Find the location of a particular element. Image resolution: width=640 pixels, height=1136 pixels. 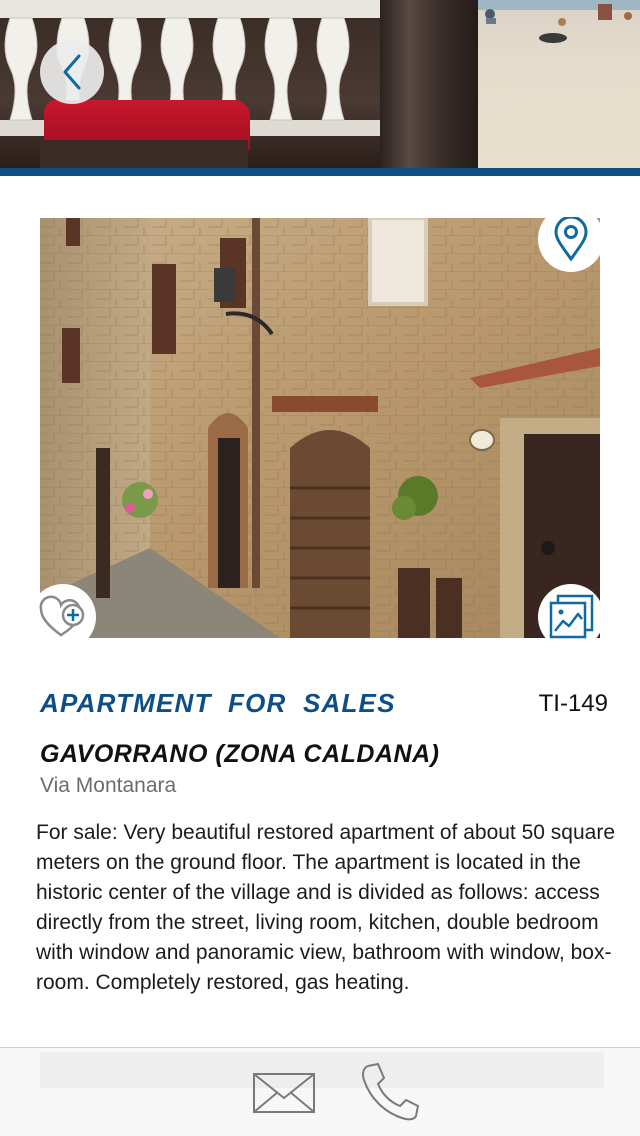

beach-view is located at coordinates (559, 84).